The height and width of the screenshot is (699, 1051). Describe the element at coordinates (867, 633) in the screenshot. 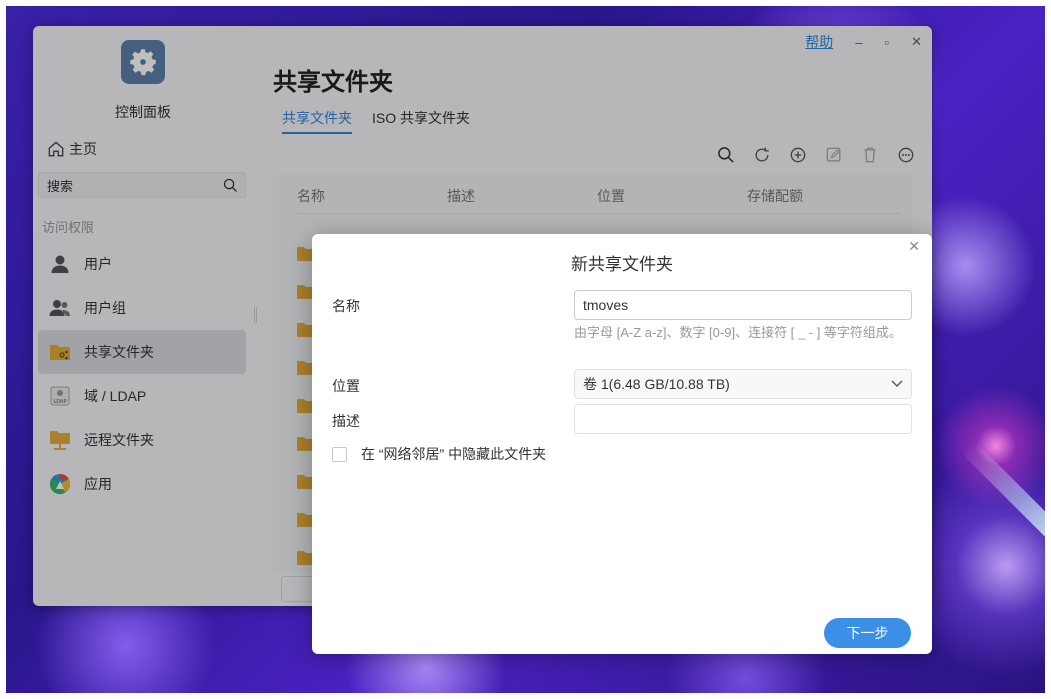

I see `next-button: 下一步` at that location.